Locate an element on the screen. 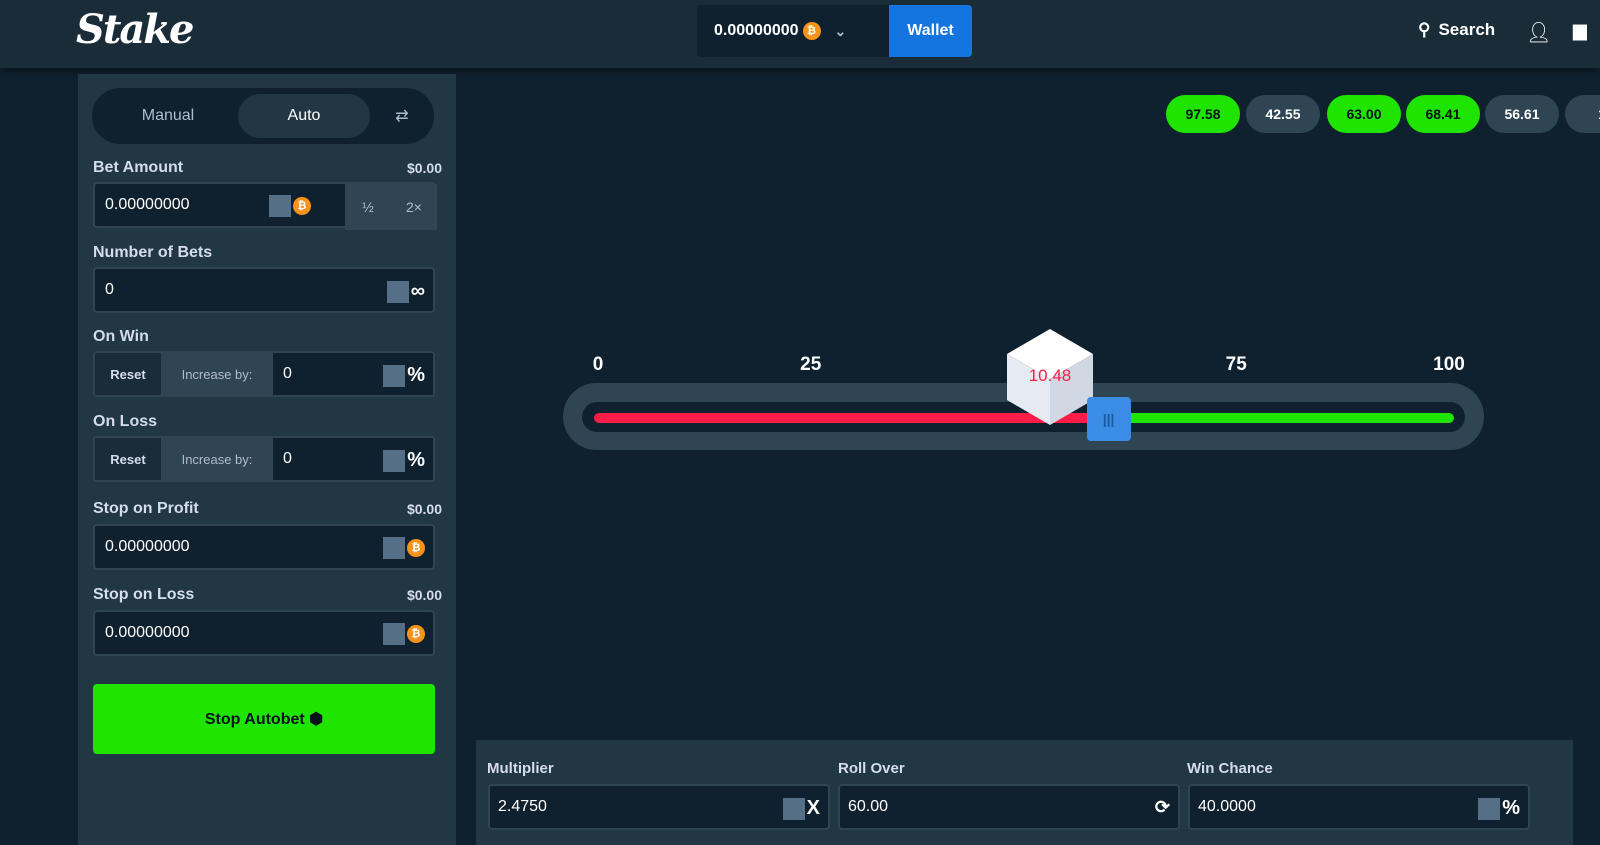  chevron-down-icon: ⌄ is located at coordinates (840, 30).